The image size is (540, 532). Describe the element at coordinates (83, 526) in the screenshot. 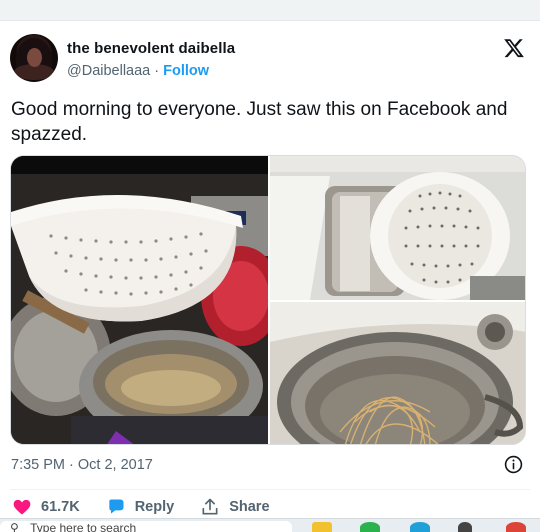

I see `taskbar-search-placeholder: Type here to search` at that location.